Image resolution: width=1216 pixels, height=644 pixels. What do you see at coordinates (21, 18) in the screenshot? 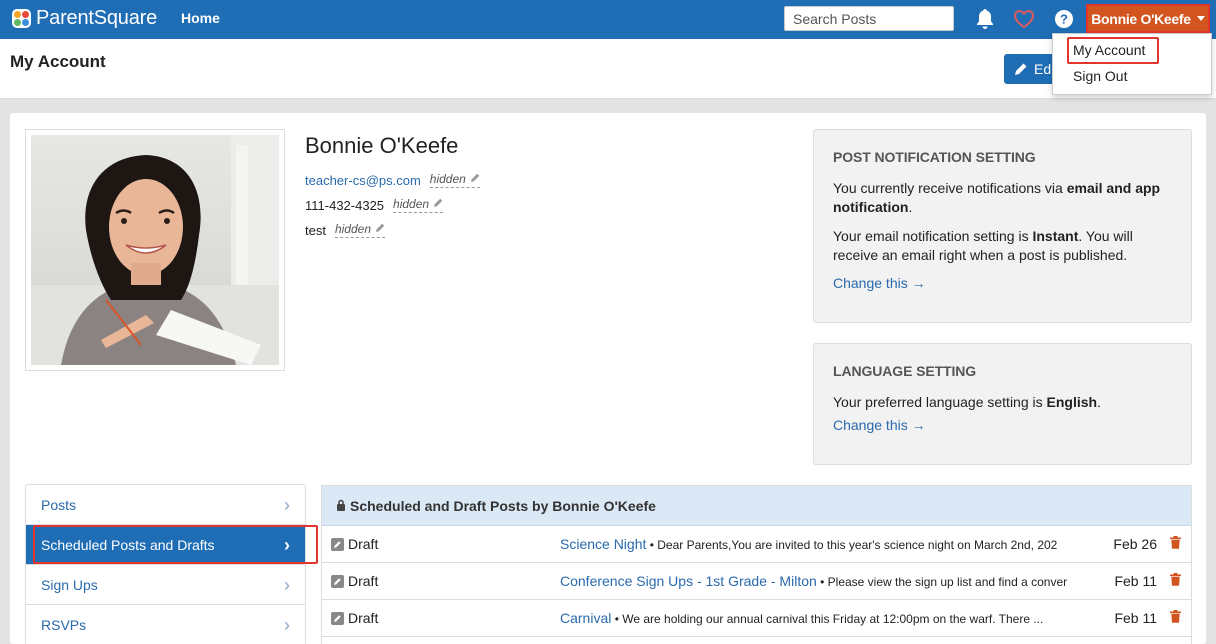
I see `logo-icon` at bounding box center [21, 18].